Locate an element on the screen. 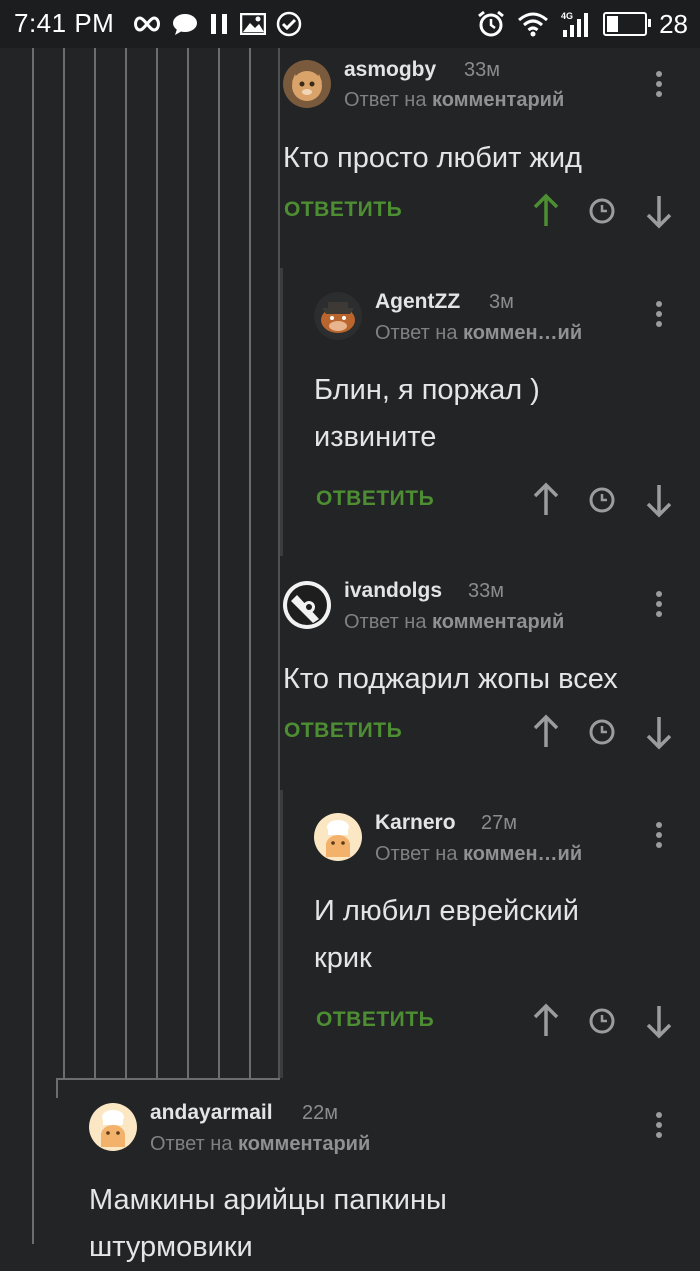  comment-time: 22м is located at coordinates (320, 1113).